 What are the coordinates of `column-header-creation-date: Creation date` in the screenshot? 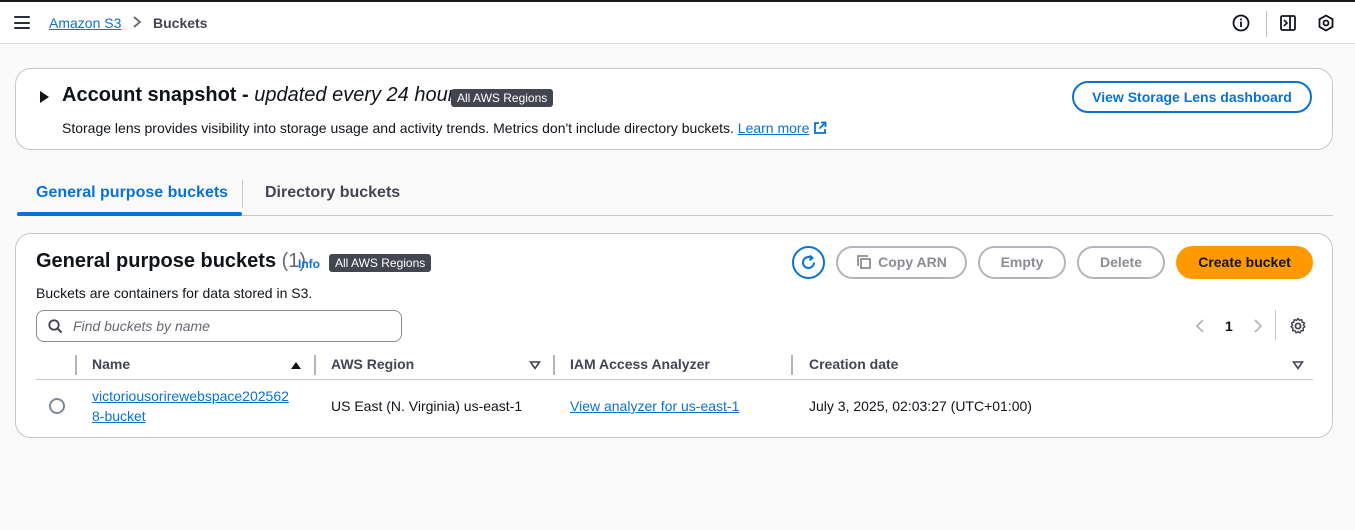 It's located at (853, 364).